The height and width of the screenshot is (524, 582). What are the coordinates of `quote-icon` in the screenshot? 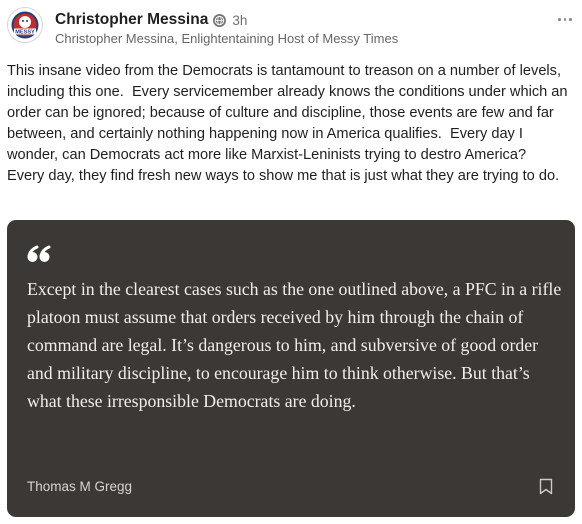 It's located at (39, 253).